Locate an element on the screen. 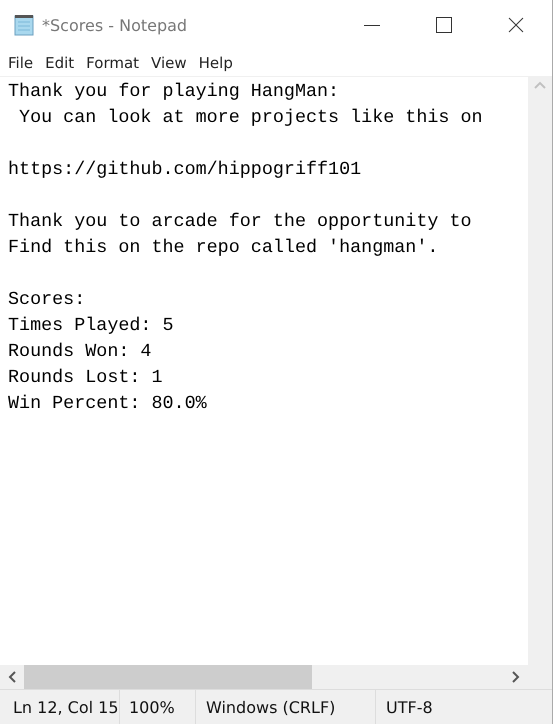 This screenshot has width=556, height=724. zoom-level: 100% is located at coordinates (152, 707).